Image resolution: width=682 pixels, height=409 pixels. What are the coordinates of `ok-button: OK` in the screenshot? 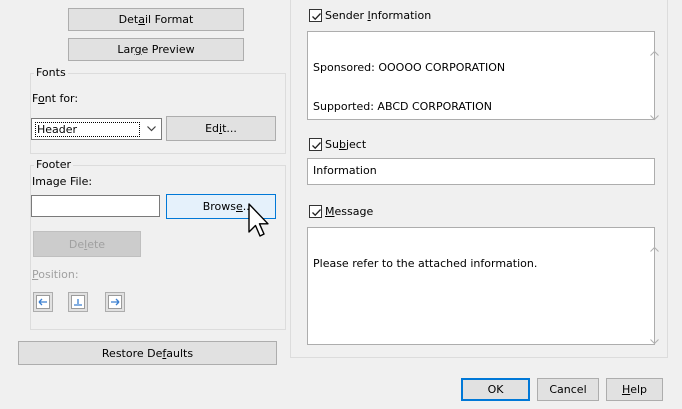 It's located at (495, 389).